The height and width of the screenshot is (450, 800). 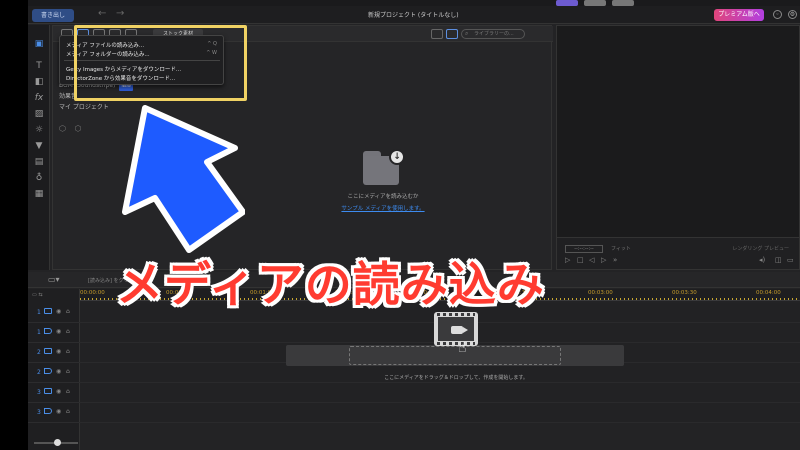 What do you see at coordinates (584, 249) in the screenshot?
I see `timecode-display: --:--:--:--` at bounding box center [584, 249].